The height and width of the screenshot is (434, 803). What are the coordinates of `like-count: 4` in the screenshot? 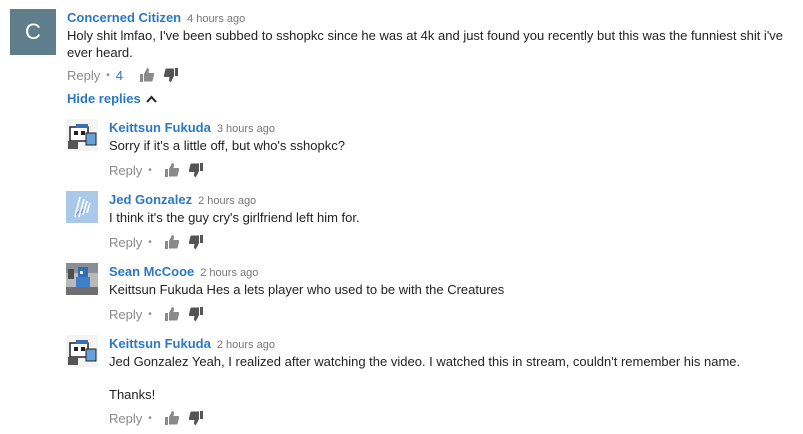 It's located at (119, 75).